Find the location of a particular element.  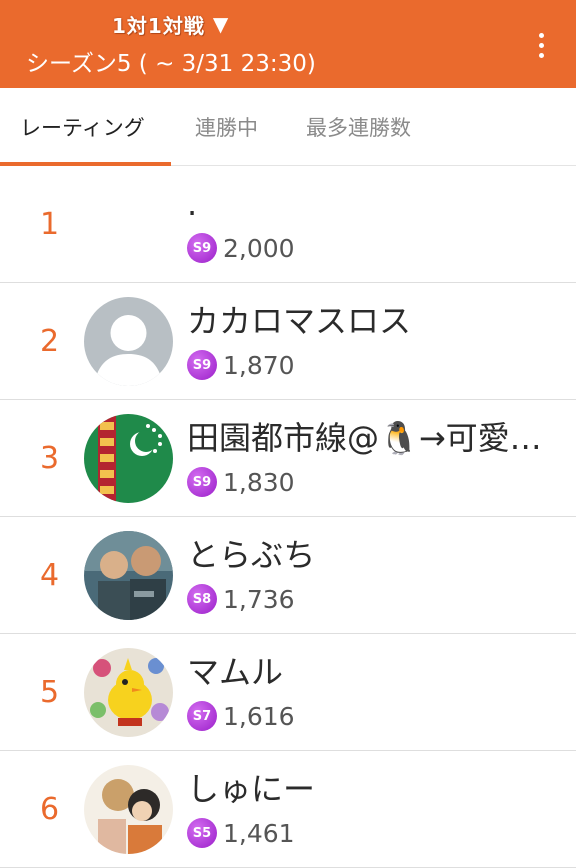

score-group: S9 1,870 is located at coordinates (241, 365).